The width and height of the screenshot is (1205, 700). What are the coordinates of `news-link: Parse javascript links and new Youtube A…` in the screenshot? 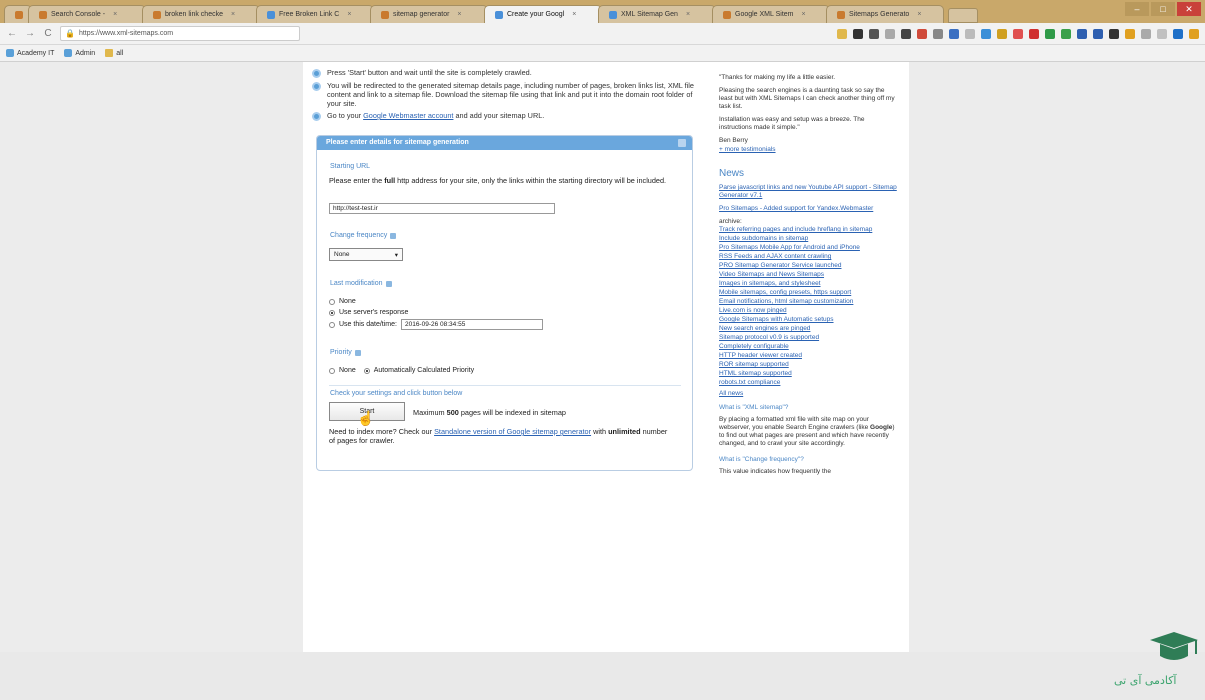 It's located at (808, 192).